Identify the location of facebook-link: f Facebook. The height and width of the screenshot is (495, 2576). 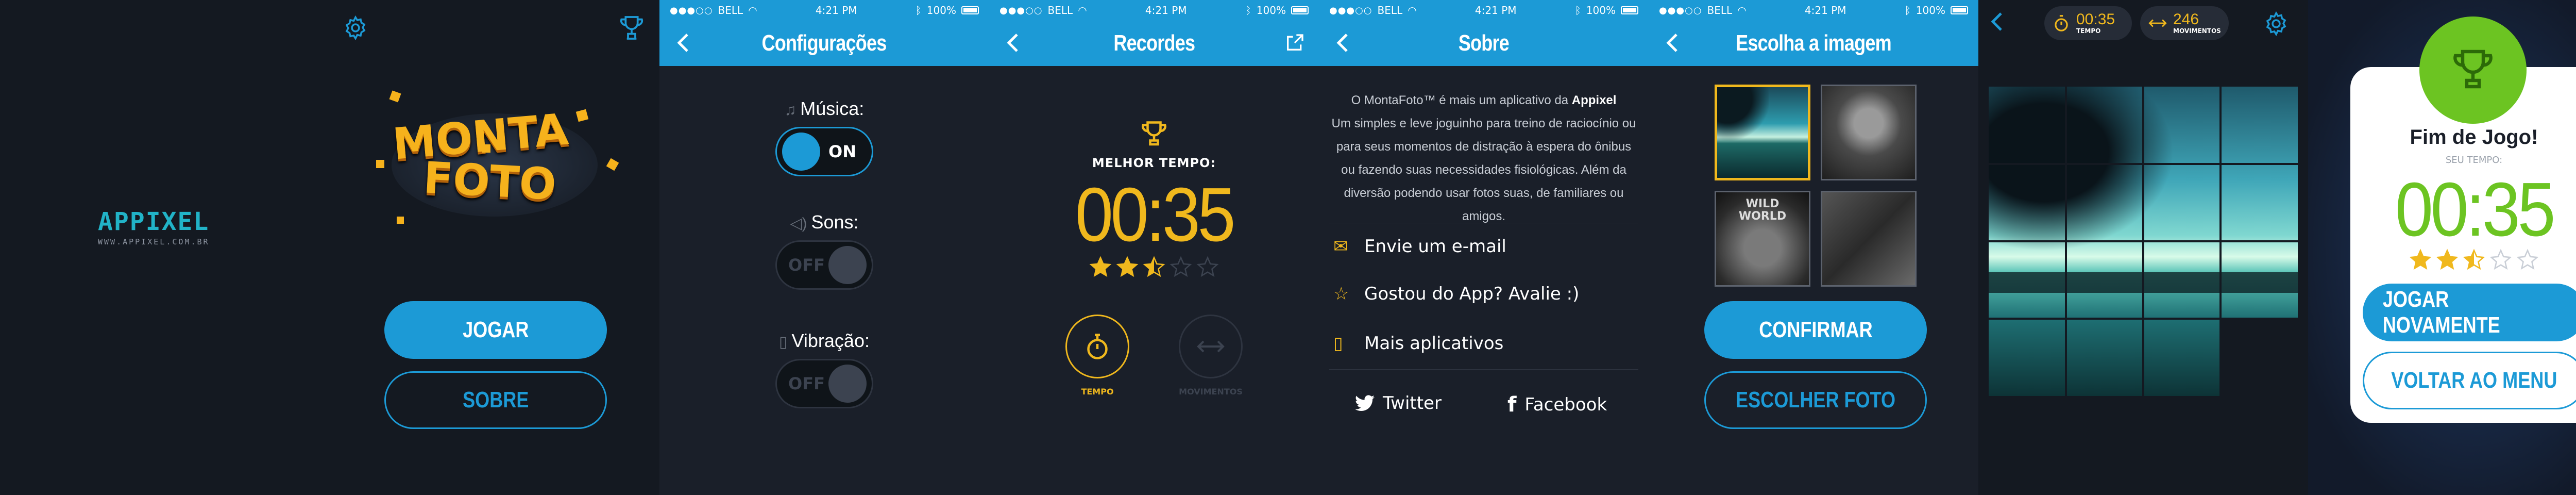
(1557, 405).